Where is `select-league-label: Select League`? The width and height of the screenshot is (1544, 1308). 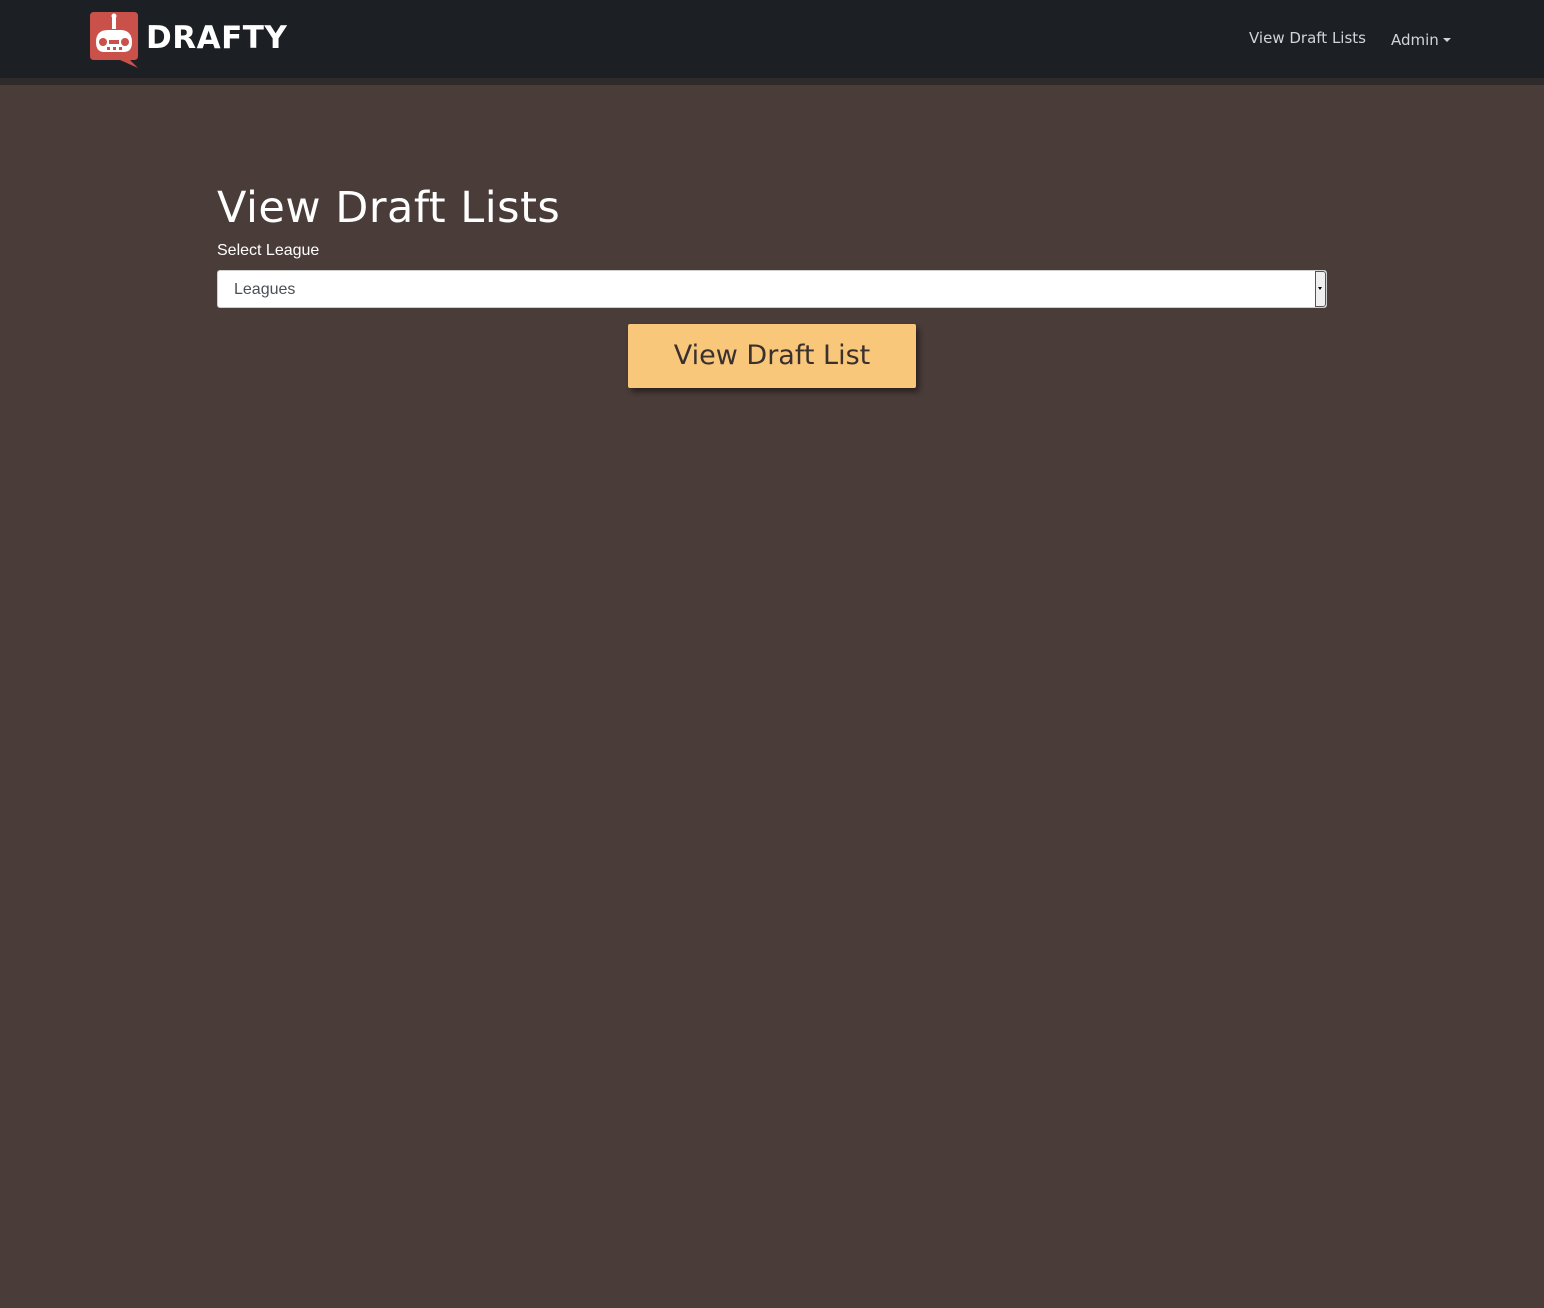 select-league-label: Select League is located at coordinates (268, 250).